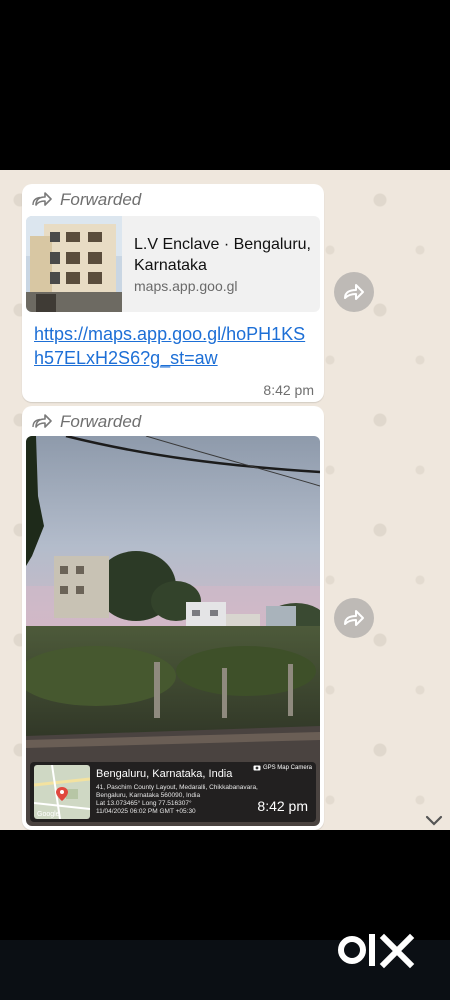 This screenshot has width=450, height=1000. Describe the element at coordinates (164, 774) in the screenshot. I see `overlay-city: Bengaluru, Karnataka, India` at that location.